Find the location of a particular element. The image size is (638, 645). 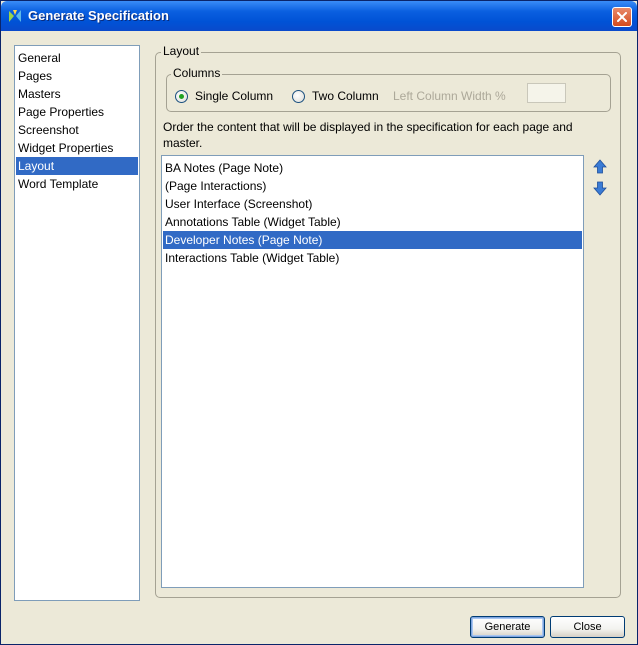

list-item-user-interface: User Interface (Screenshot) is located at coordinates (372, 204).